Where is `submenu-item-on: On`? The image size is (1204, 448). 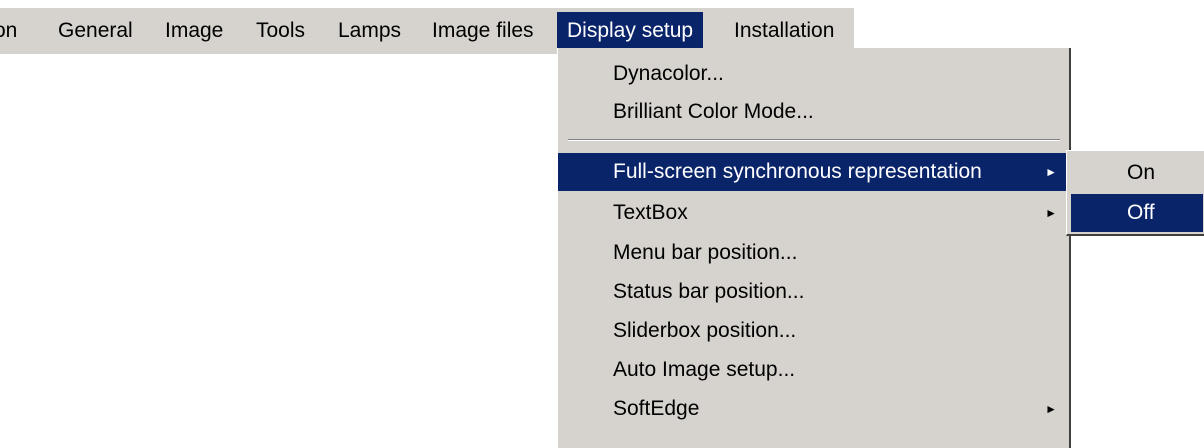 submenu-item-on: On is located at coordinates (1137, 173).